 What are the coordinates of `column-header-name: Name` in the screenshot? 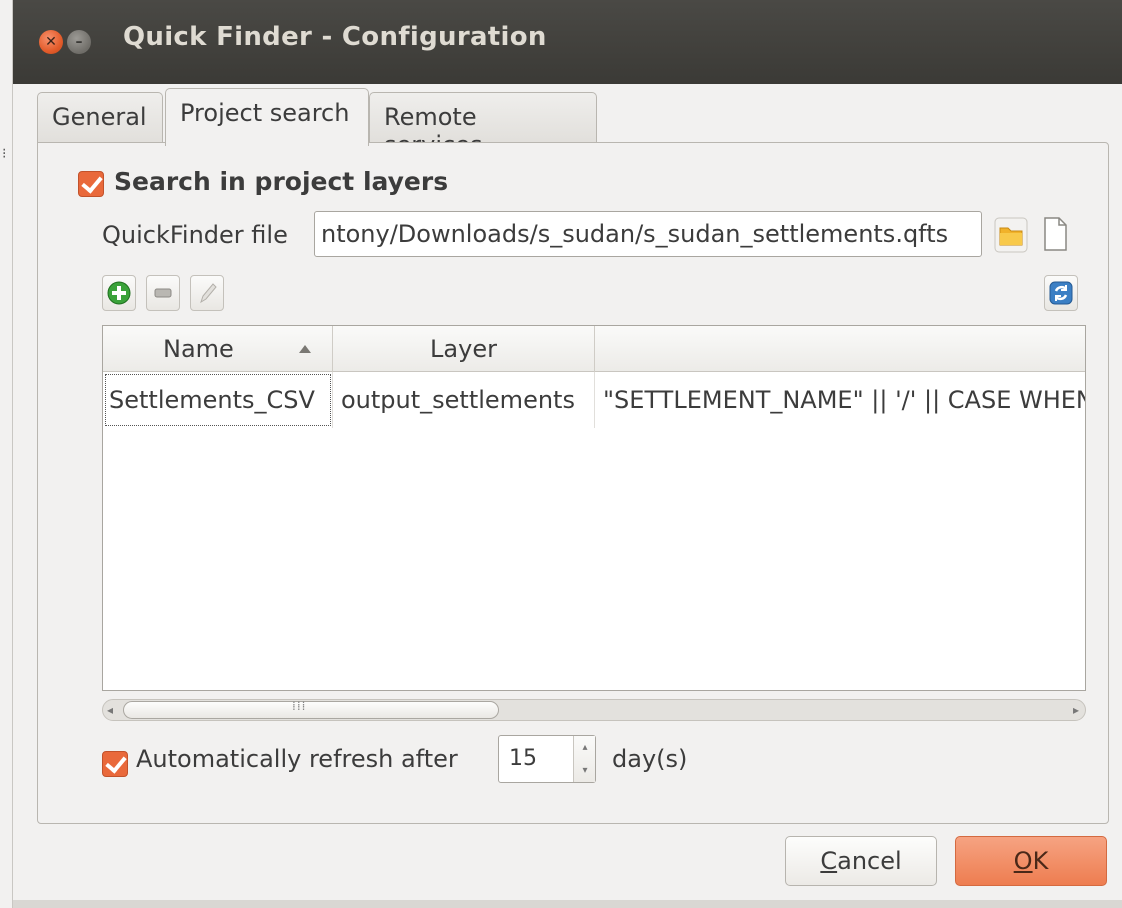 It's located at (218, 349).